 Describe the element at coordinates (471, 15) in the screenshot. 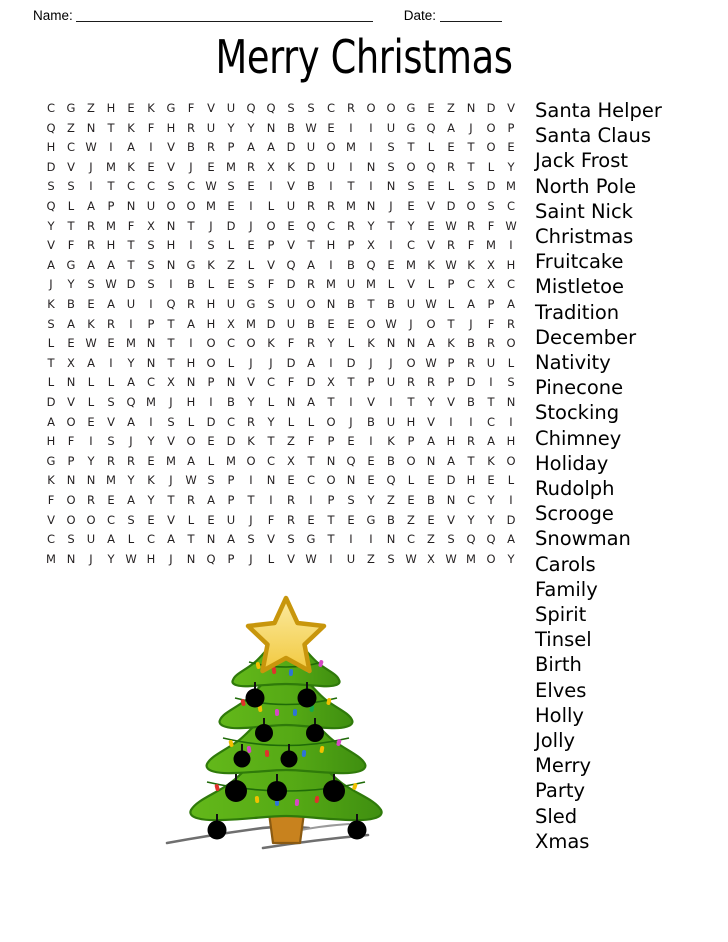

I see `date-input-line` at that location.